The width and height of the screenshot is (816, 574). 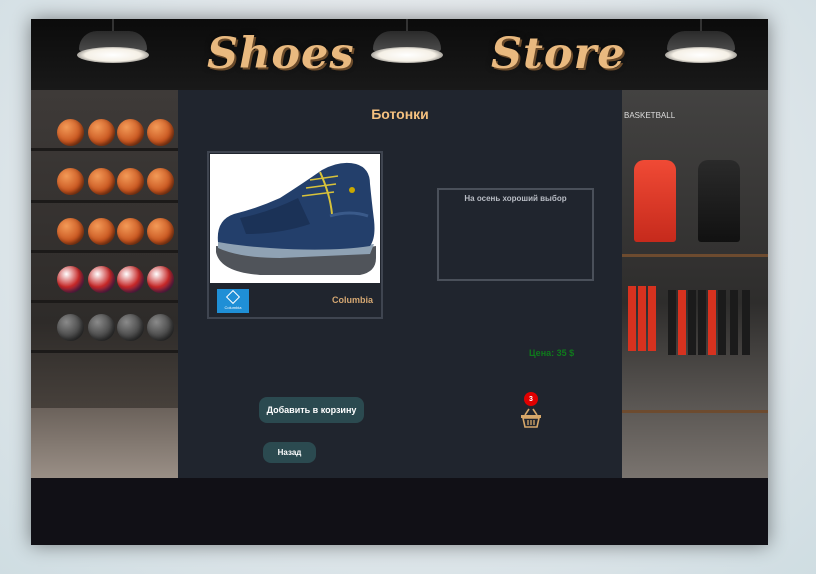 What do you see at coordinates (515, 234) in the screenshot?
I see `description-box: На осень хороший выбор` at bounding box center [515, 234].